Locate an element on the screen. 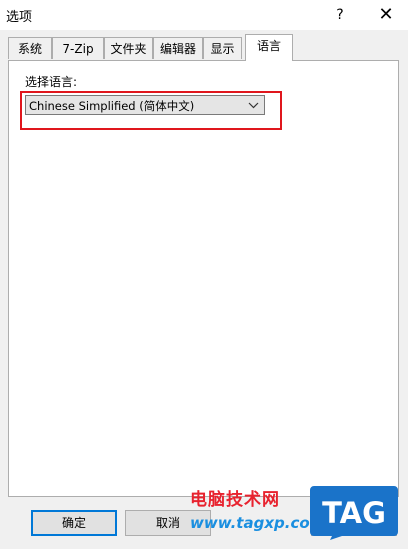 This screenshot has width=408, height=549. tab-7zip: 7-Zip is located at coordinates (78, 48).